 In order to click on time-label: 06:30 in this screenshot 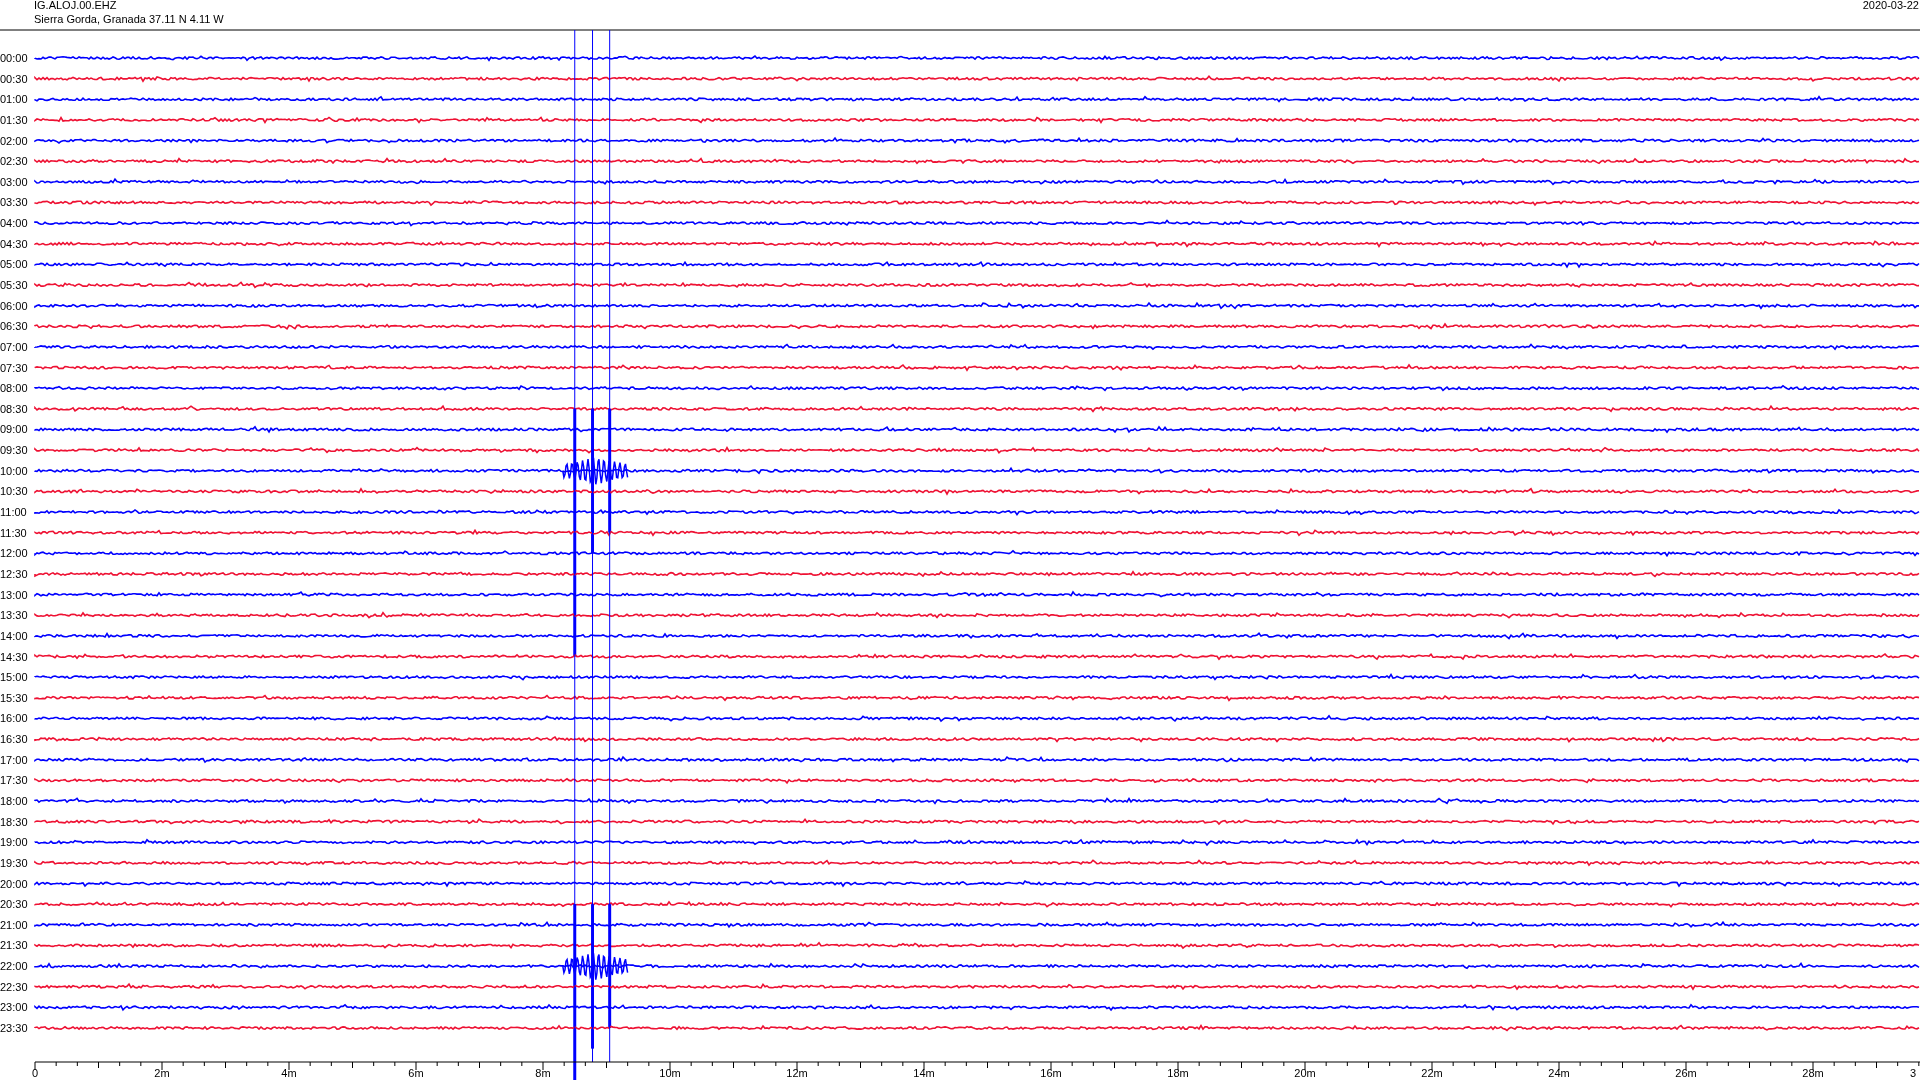, I will do `click(14, 326)`.